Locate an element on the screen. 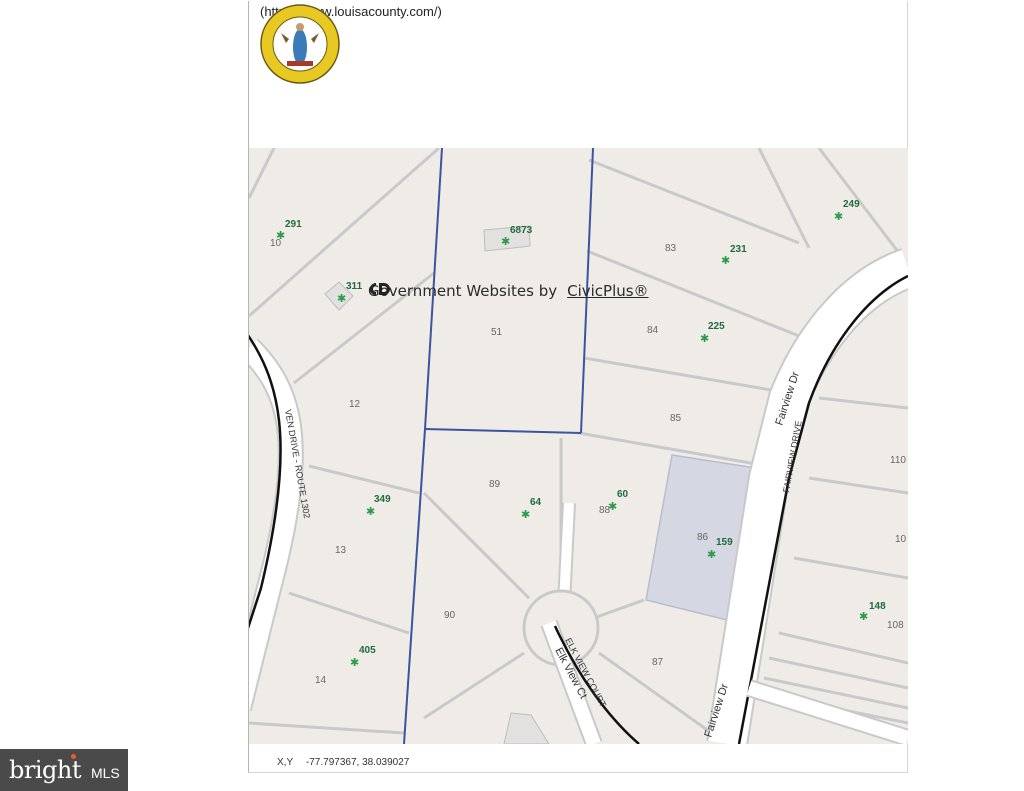  address-label: 225 is located at coordinates (716, 326).